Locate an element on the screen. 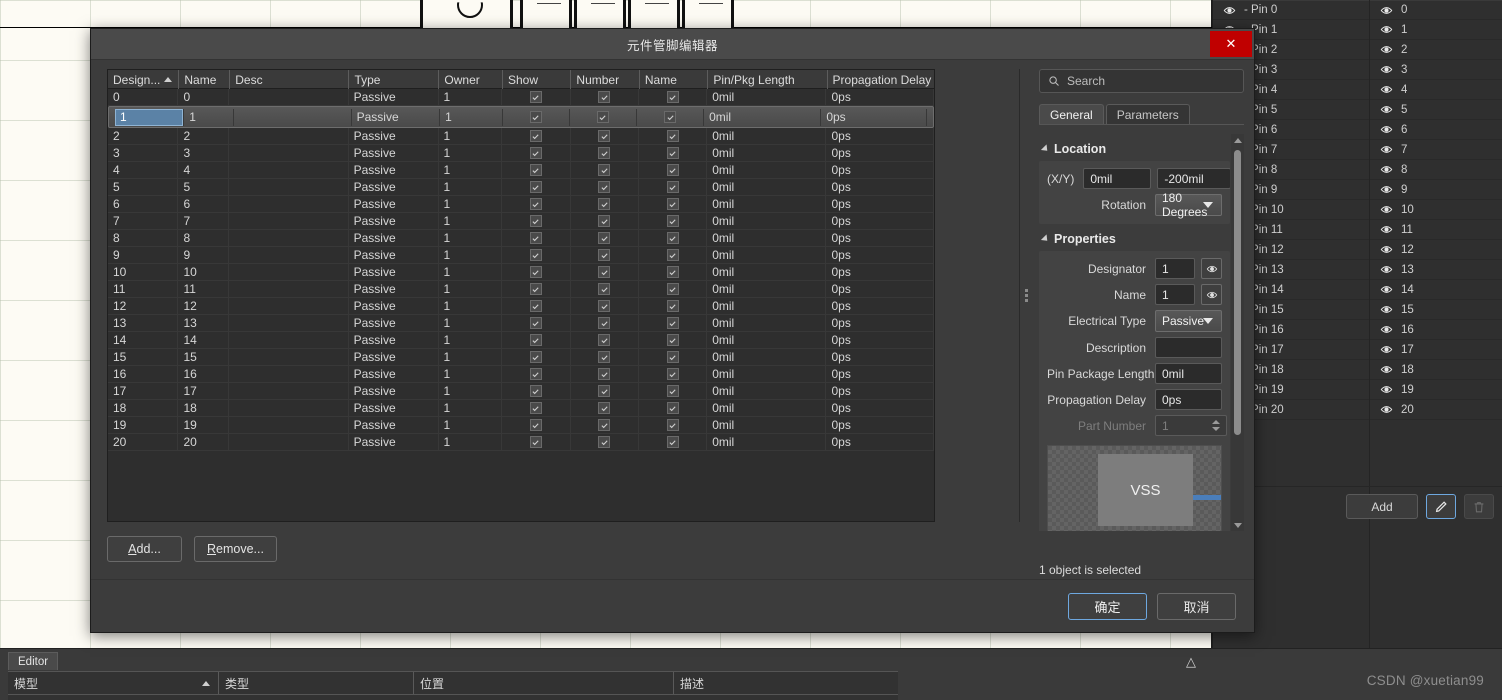  table-row: 7 7 Passive 1 0mil 0ps is located at coordinates (521, 221).